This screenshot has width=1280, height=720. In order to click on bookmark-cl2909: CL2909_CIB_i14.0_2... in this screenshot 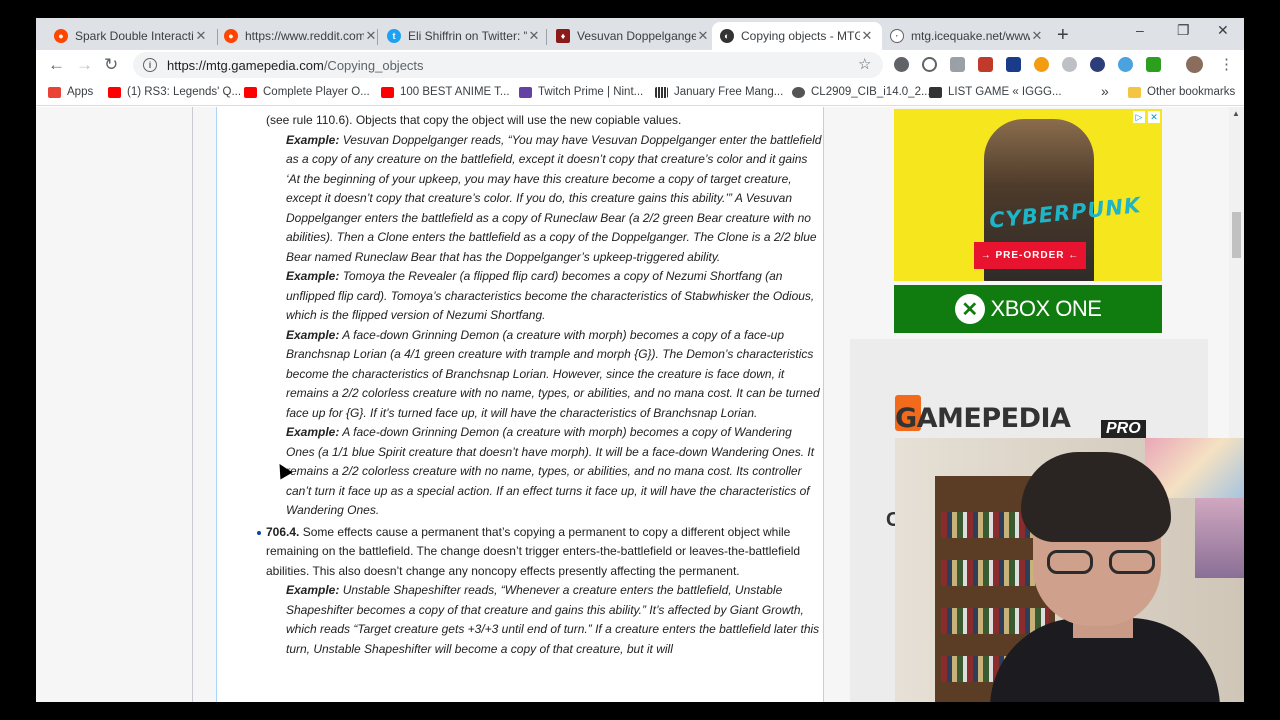, I will do `click(861, 92)`.